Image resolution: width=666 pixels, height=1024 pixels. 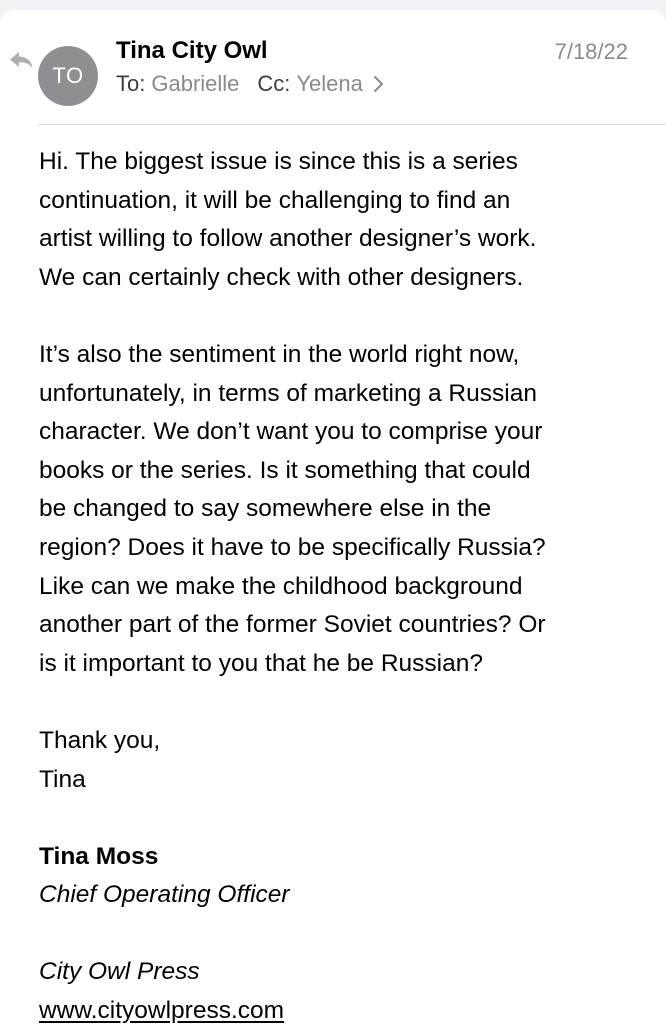 What do you see at coordinates (192, 51) in the screenshot?
I see `sender-name: Tina City Owl` at bounding box center [192, 51].